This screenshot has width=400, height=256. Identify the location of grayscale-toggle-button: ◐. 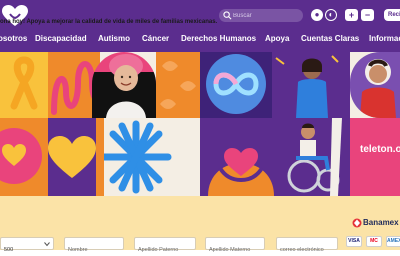
(331, 15).